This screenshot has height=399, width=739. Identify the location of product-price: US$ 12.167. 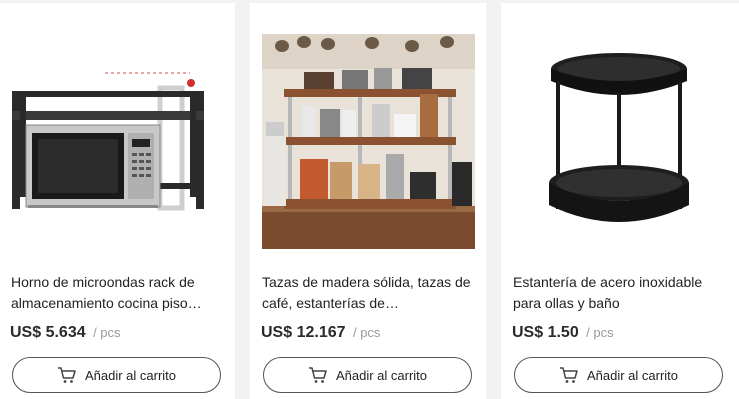
(303, 332).